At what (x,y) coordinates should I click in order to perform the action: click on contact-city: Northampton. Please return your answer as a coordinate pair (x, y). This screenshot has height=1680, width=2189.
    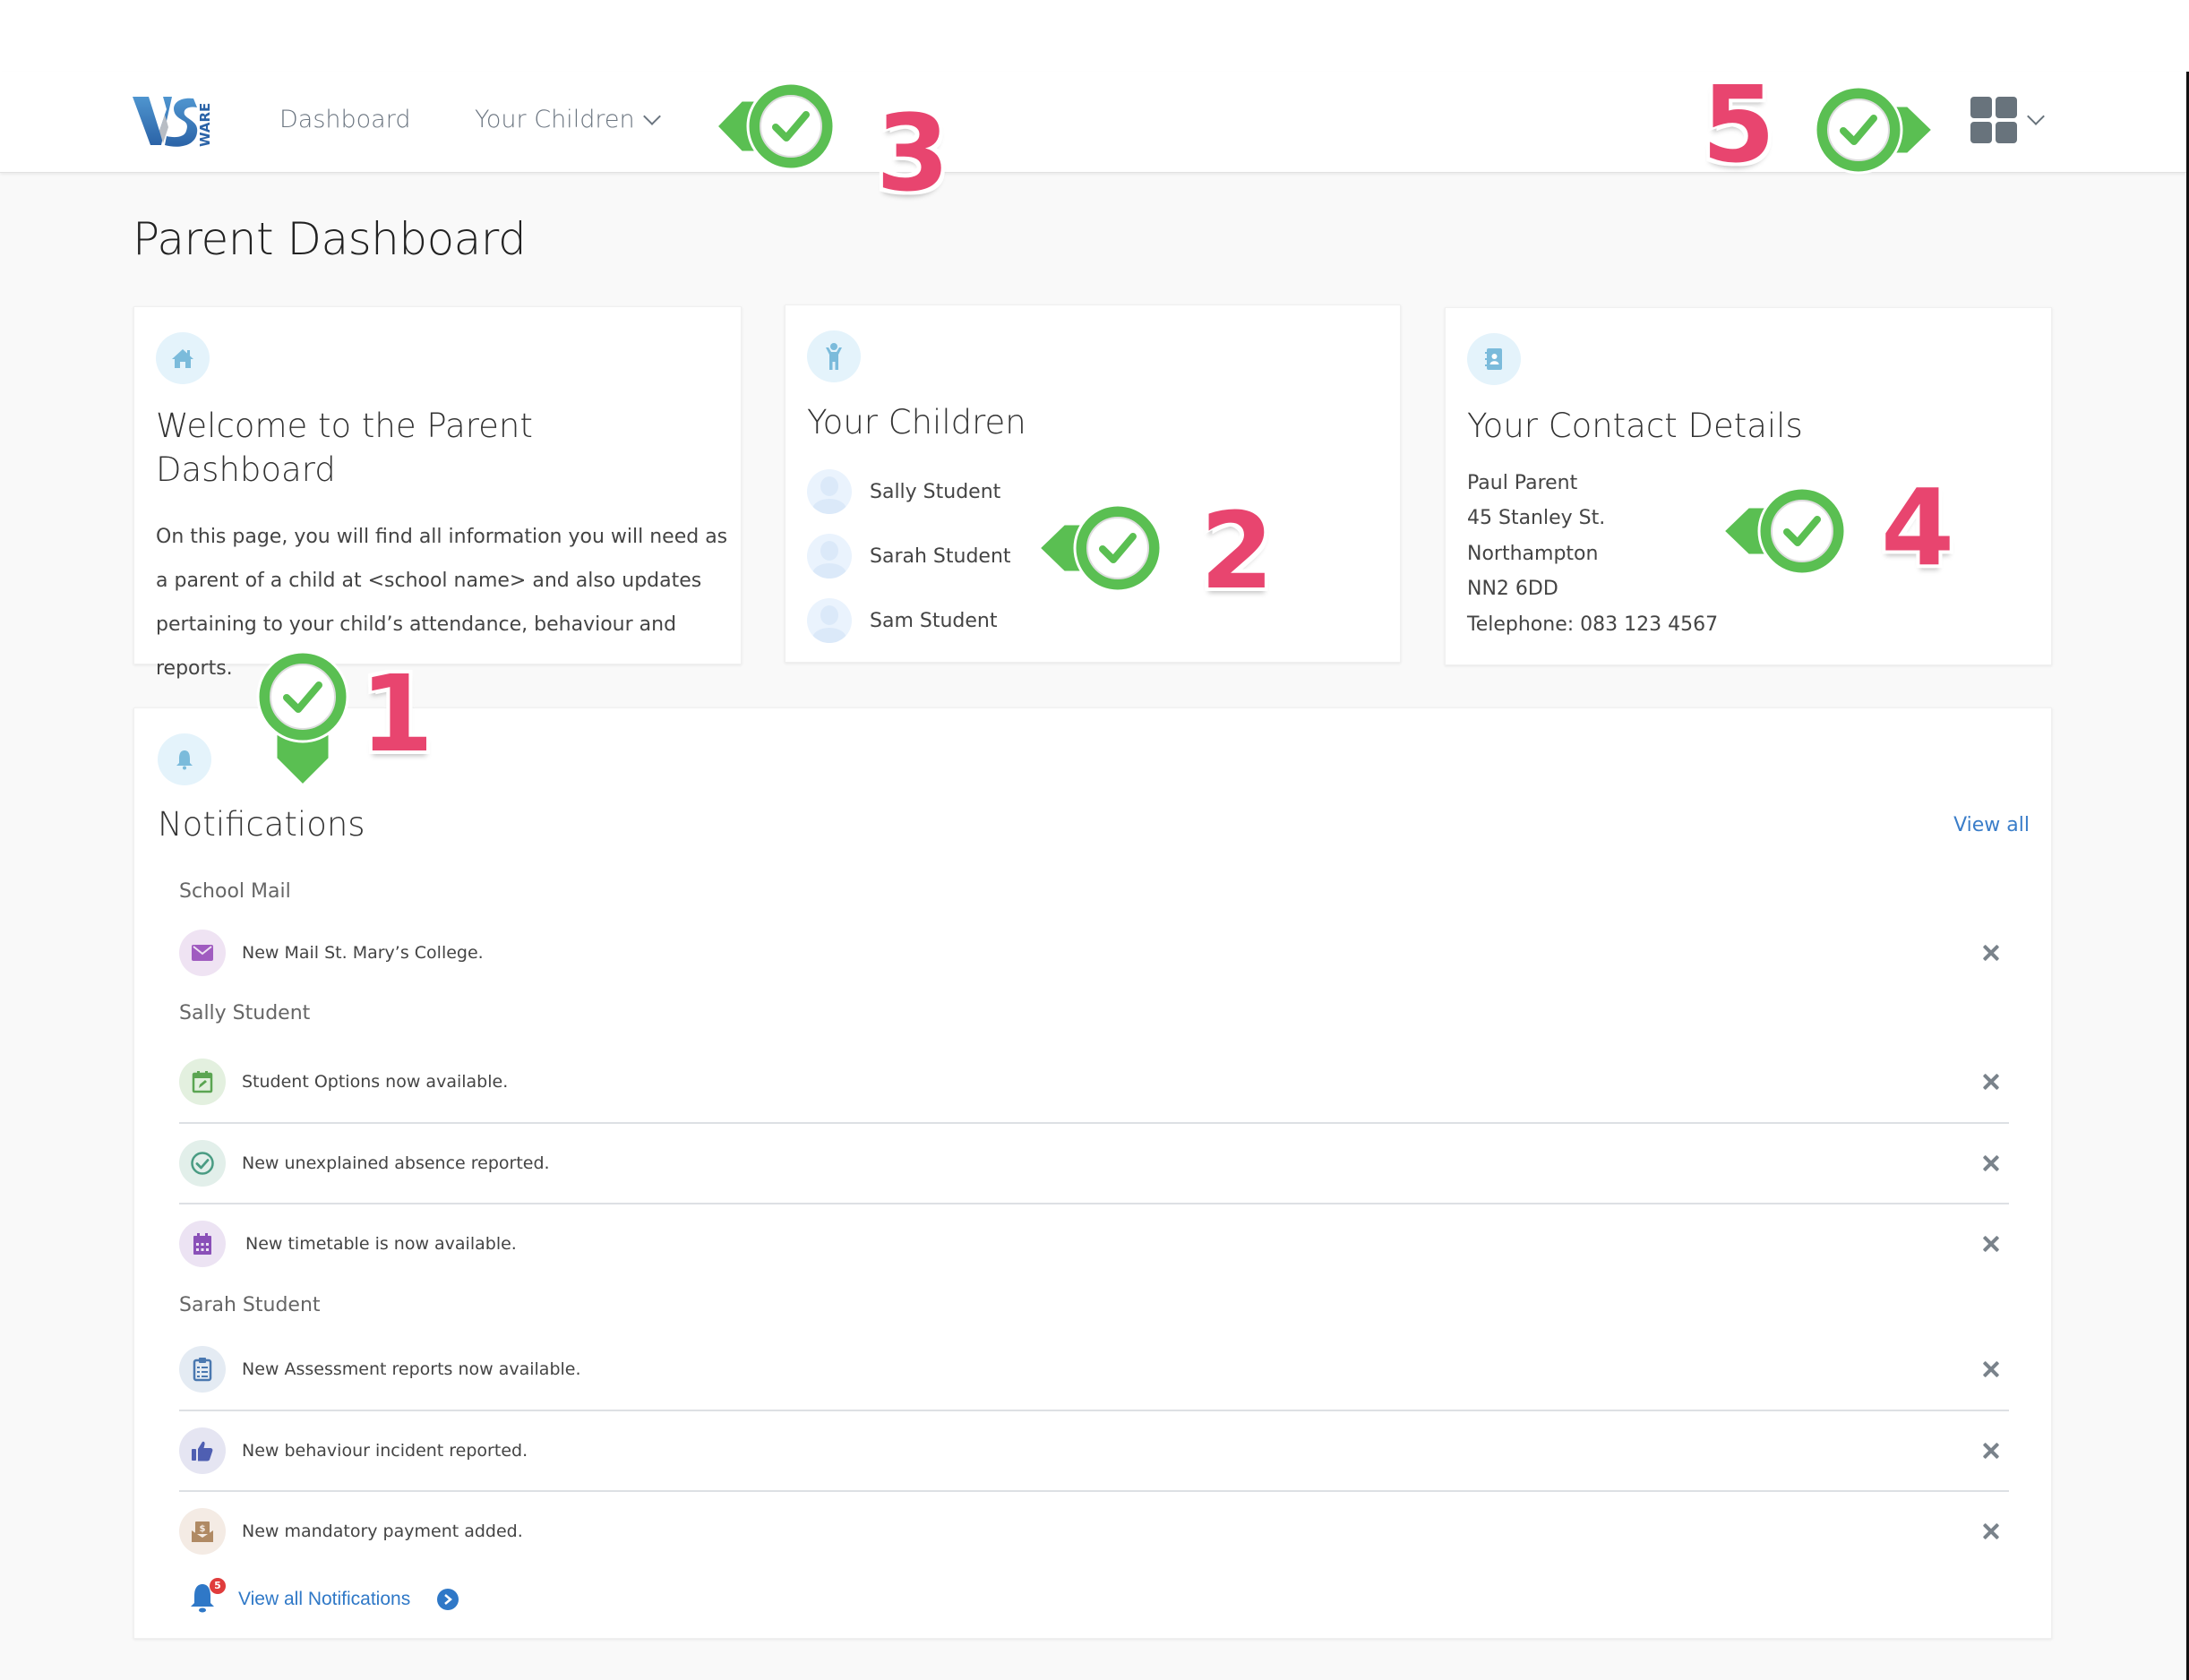
    Looking at the image, I should click on (1533, 554).